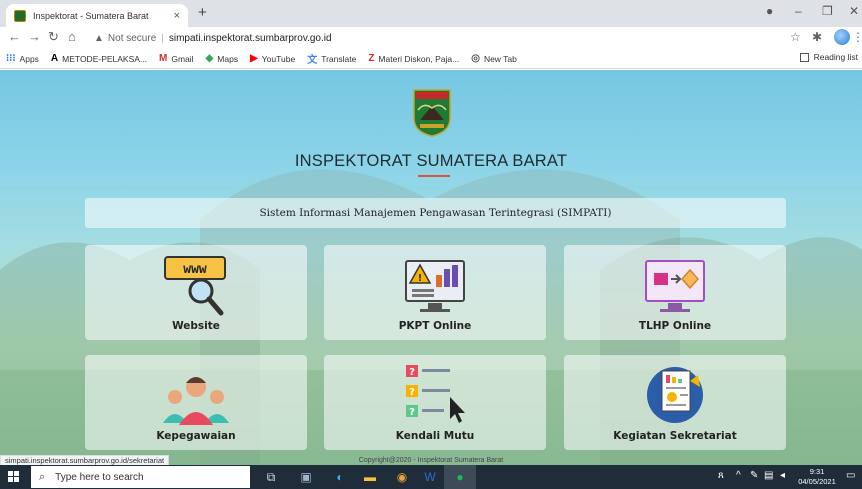  I want to click on chrome-browser-icon: ◉, so click(402, 477).